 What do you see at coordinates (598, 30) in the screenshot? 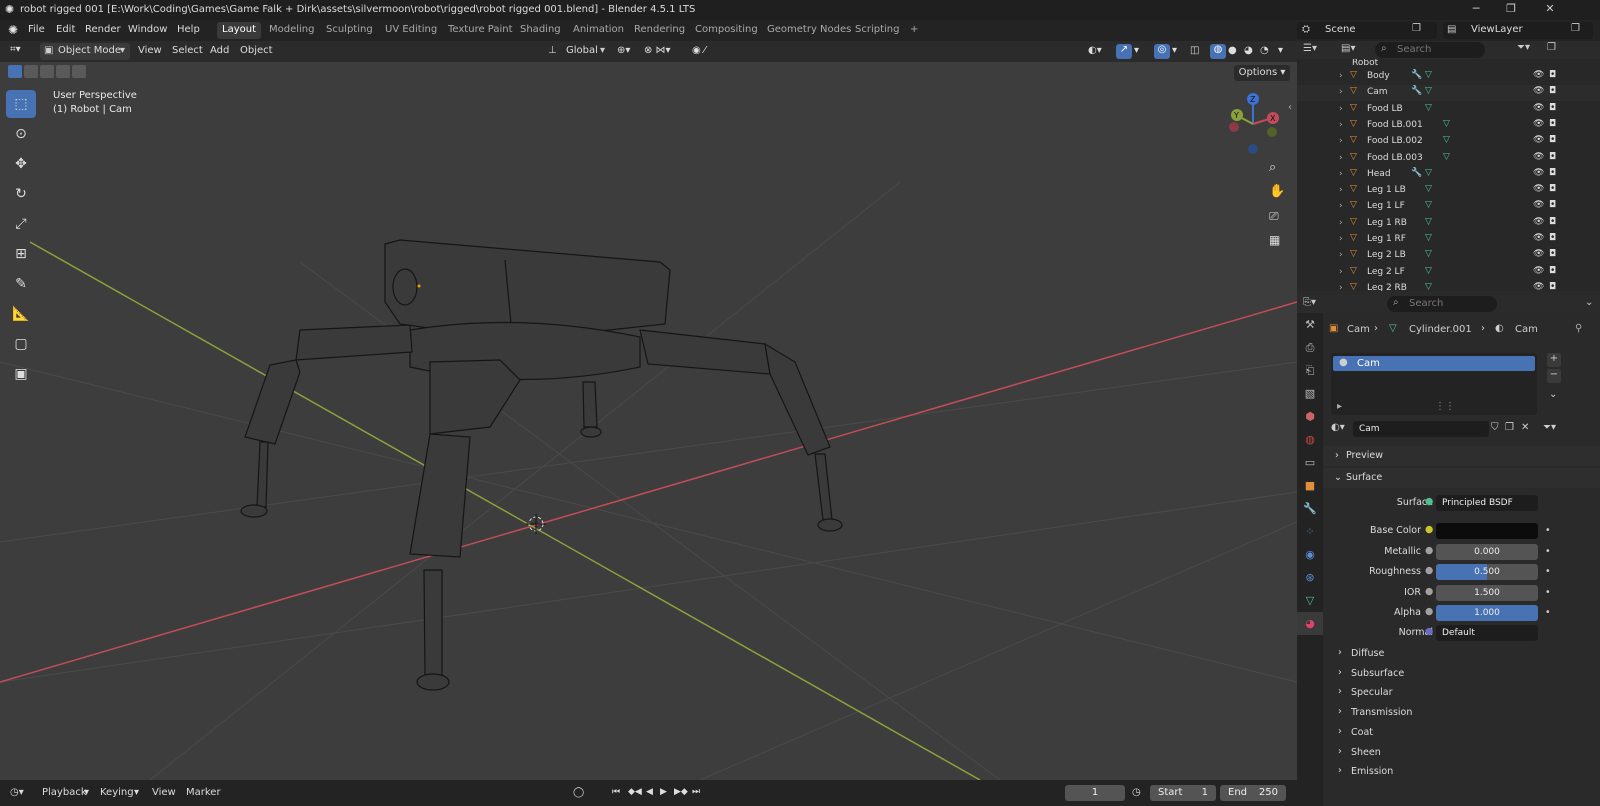
I see `tab-animation: Animation` at bounding box center [598, 30].